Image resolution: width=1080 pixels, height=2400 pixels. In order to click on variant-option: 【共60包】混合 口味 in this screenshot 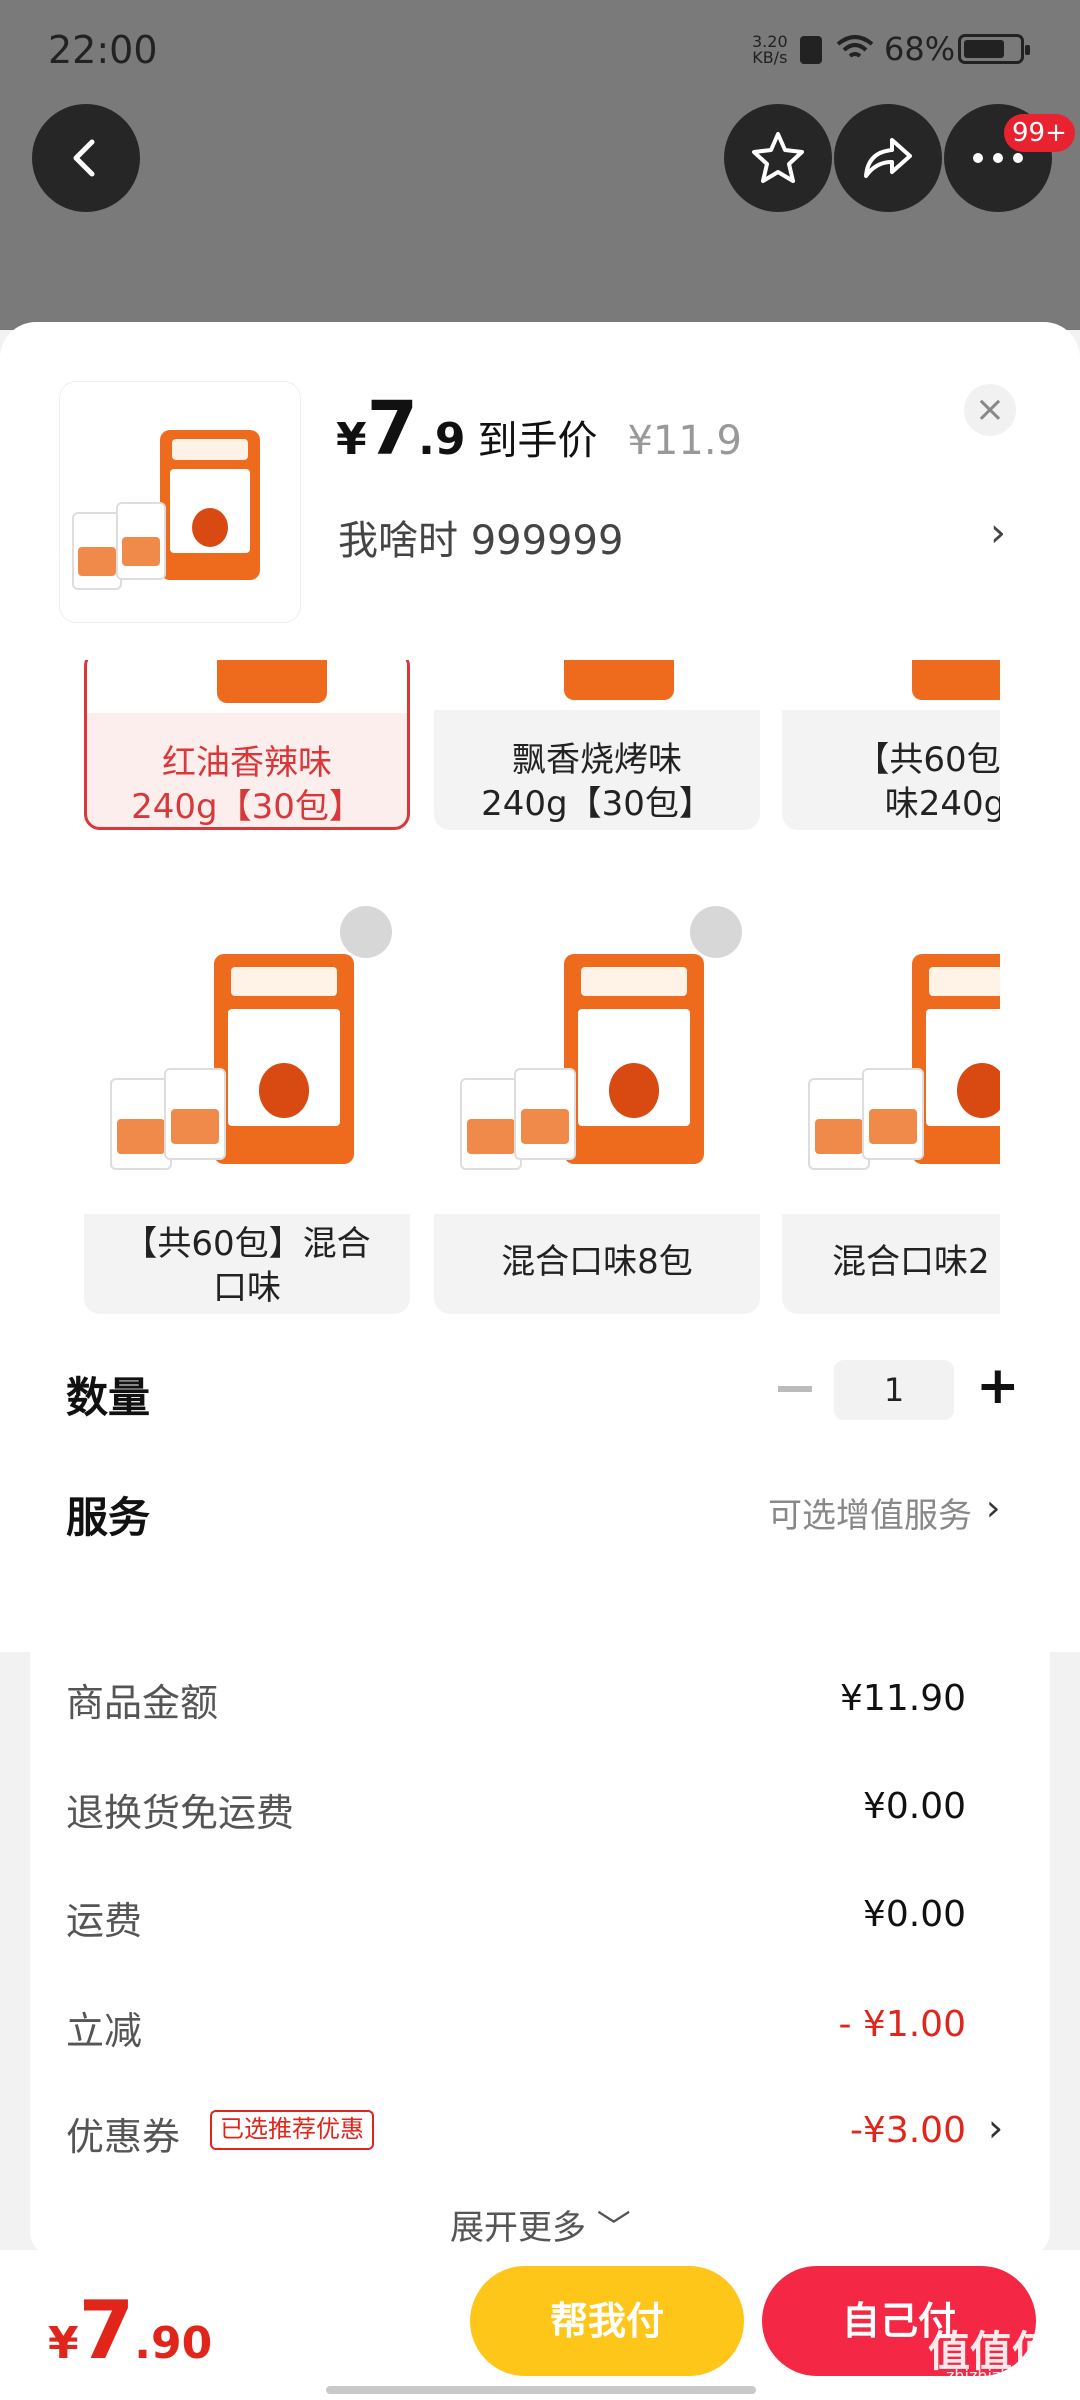, I will do `click(247, 1101)`.